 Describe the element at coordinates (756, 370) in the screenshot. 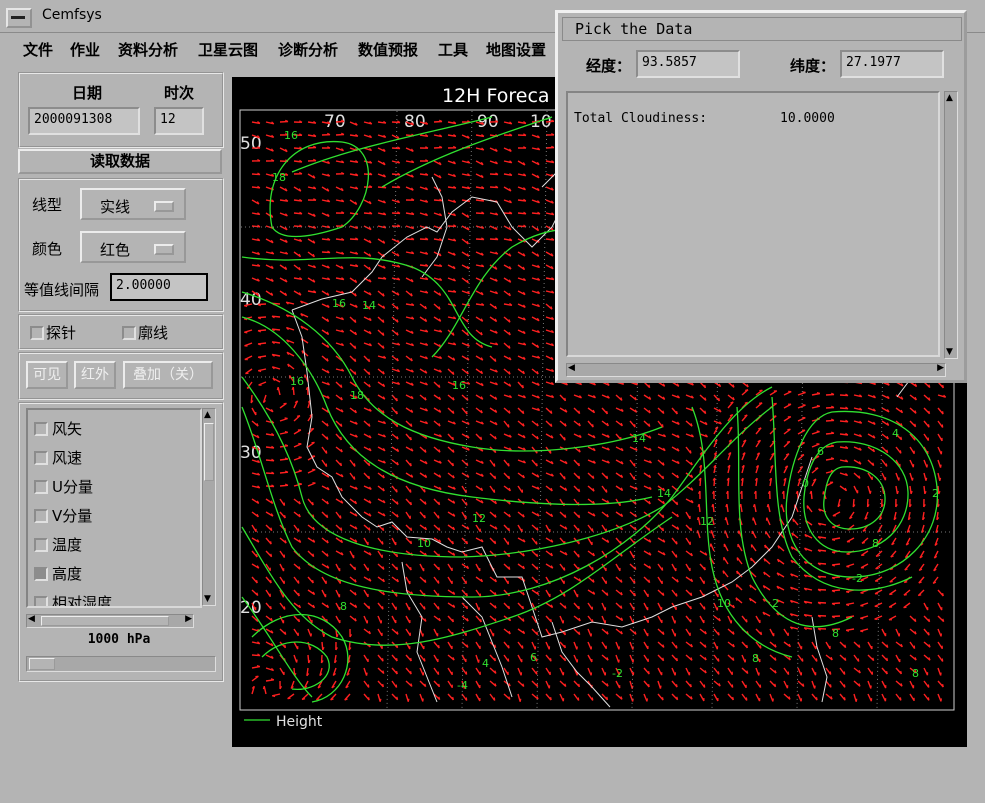

I see `output-hscrollbar: ◀ ▶` at that location.